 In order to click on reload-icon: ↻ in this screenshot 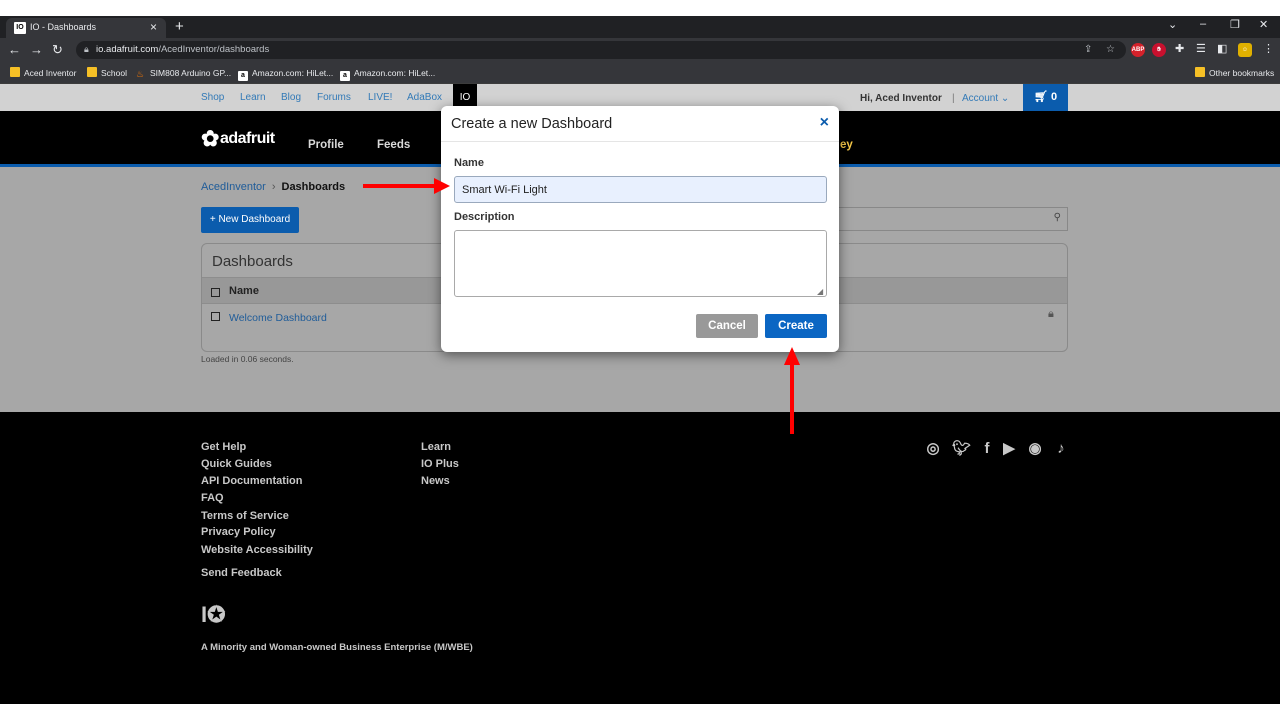, I will do `click(57, 50)`.